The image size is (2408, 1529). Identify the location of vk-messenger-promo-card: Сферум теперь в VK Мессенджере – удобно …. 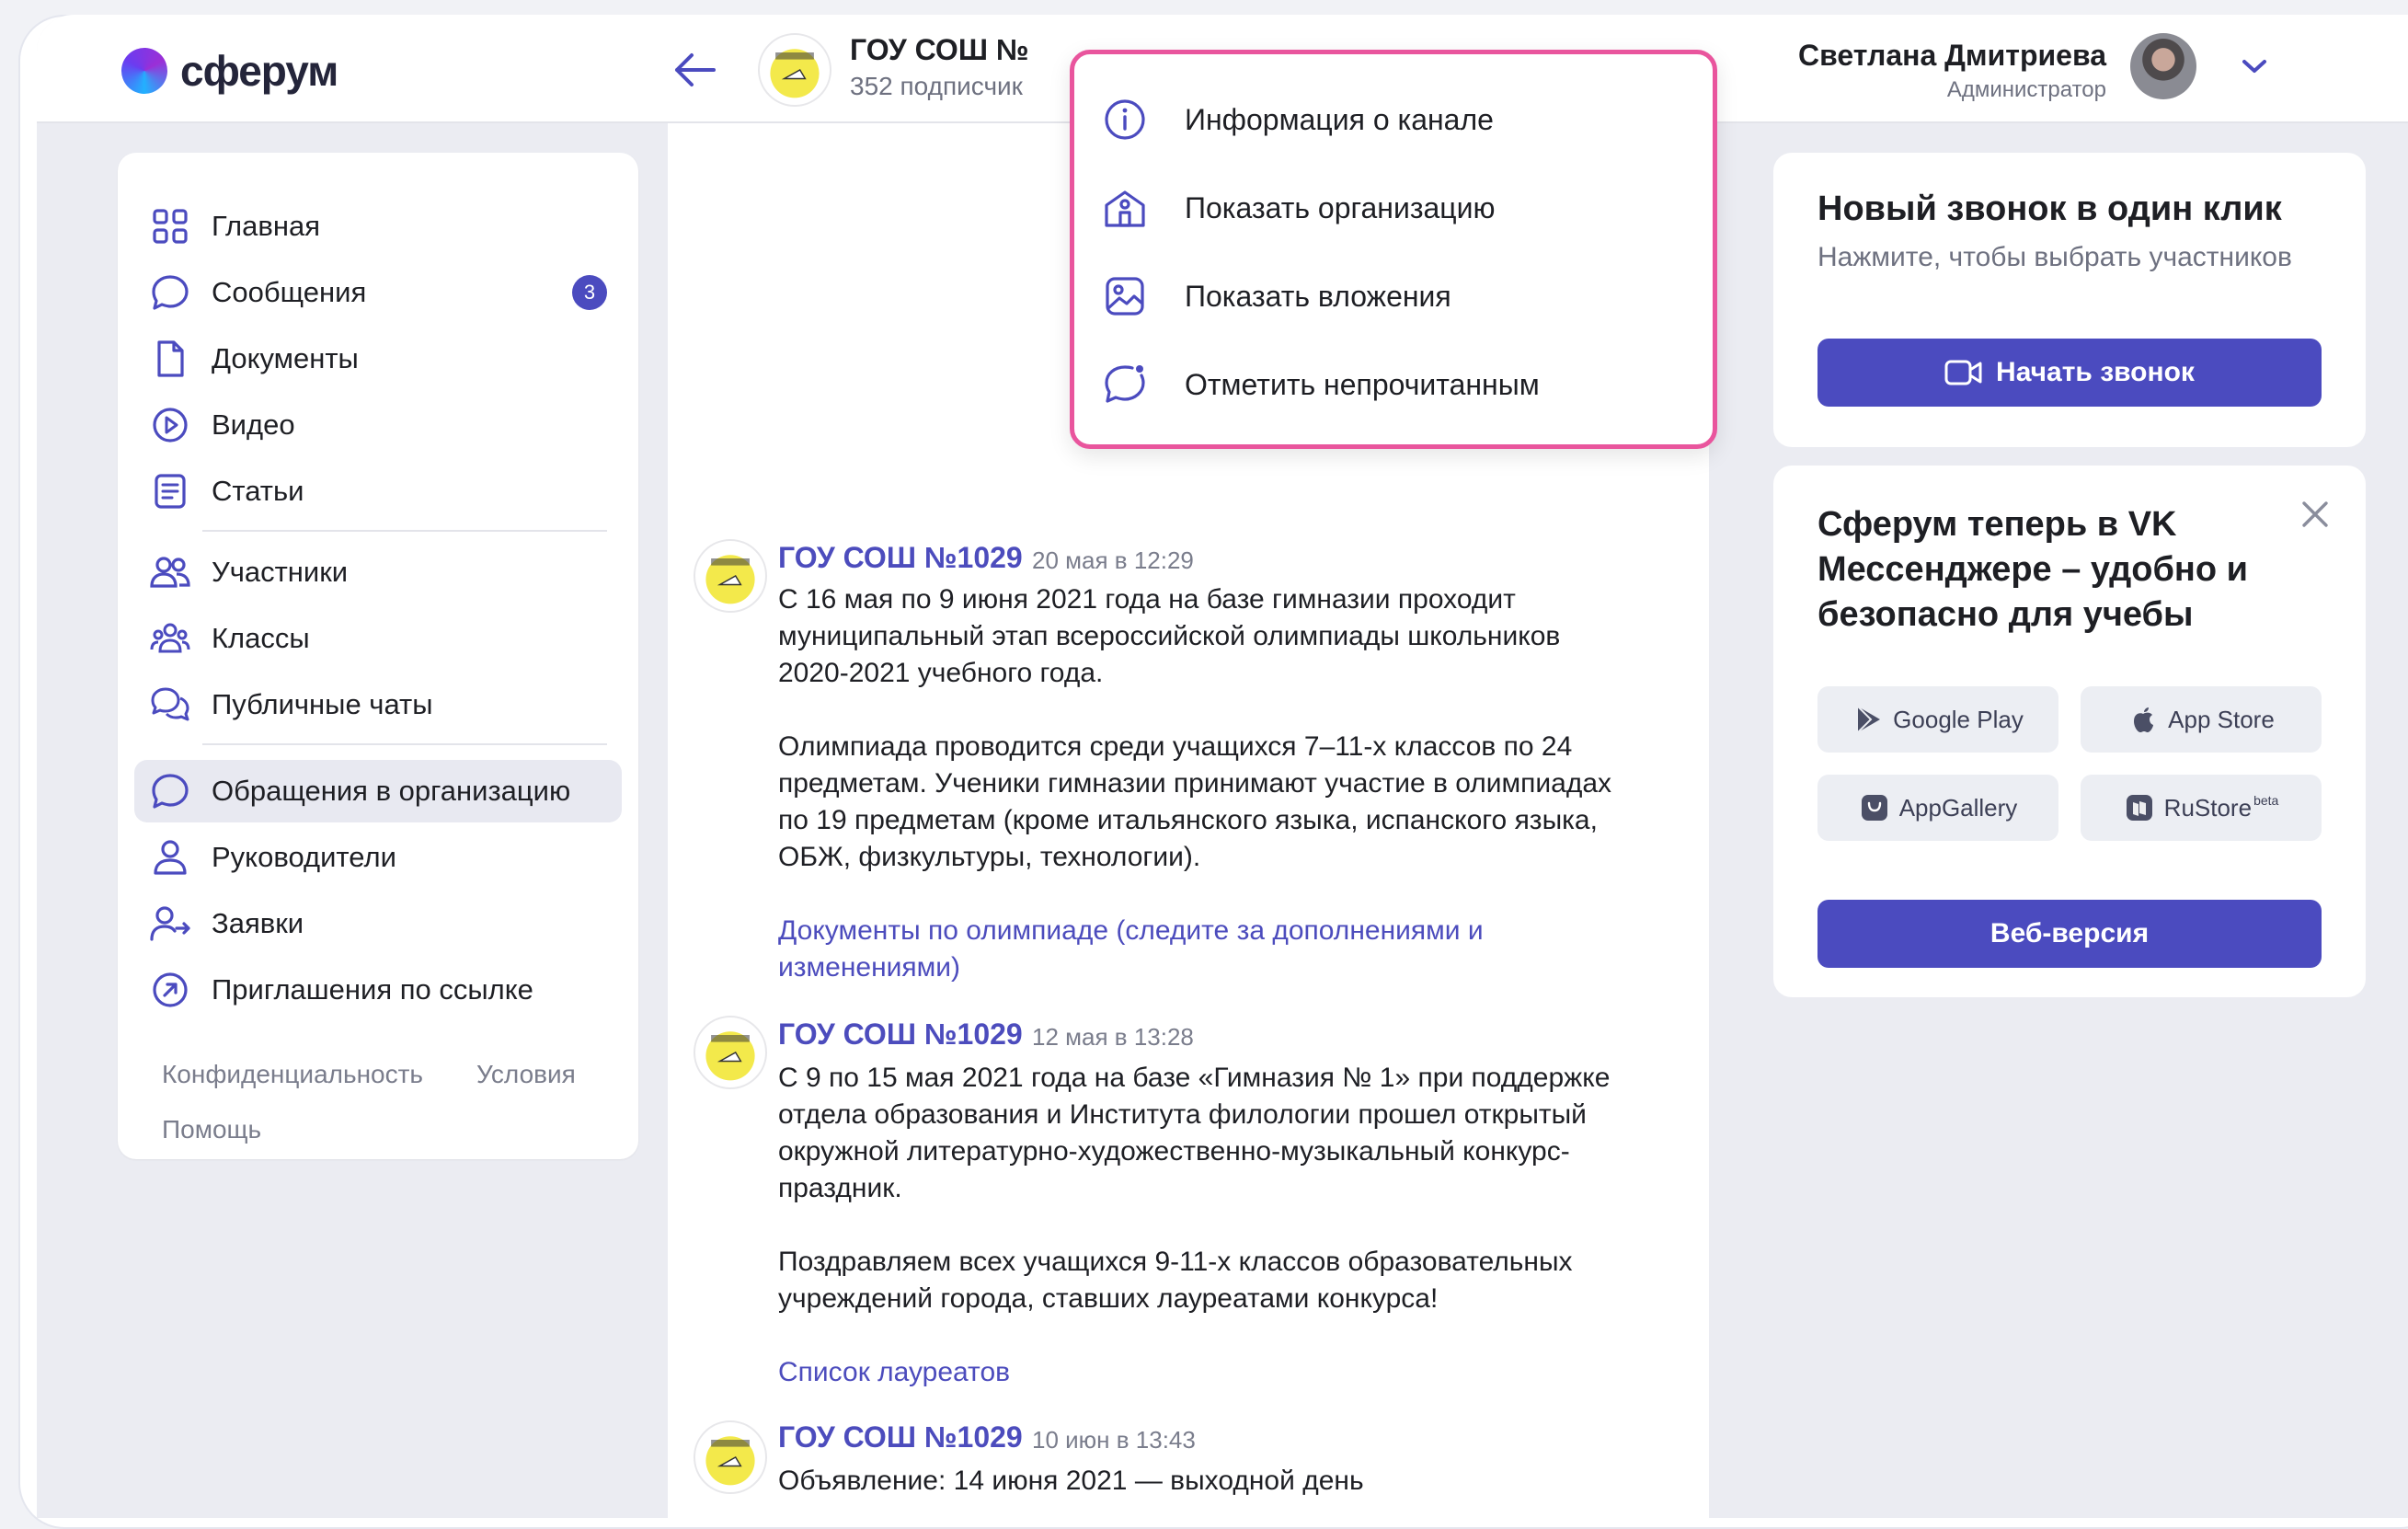
(2069, 732).